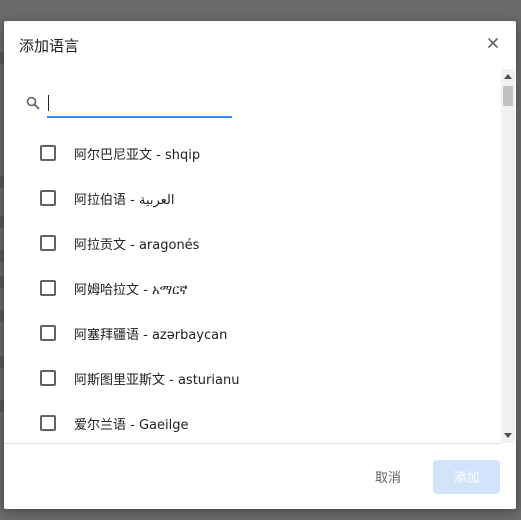  What do you see at coordinates (137, 155) in the screenshot?
I see `language-label: 阿尔巴尼亚文 - shqip` at bounding box center [137, 155].